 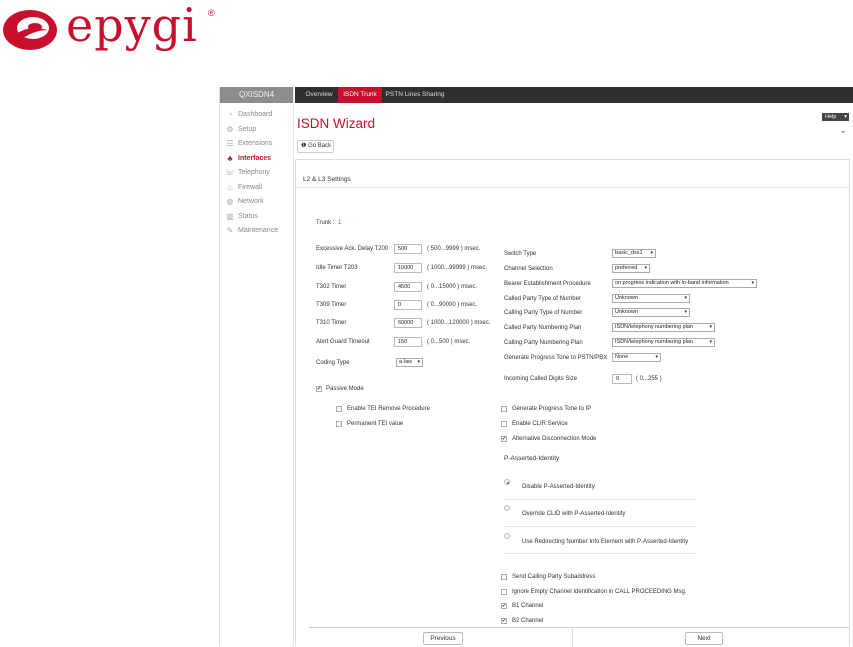 I want to click on alert-guard-label: Alert Guard Timeout, so click(x=343, y=342).